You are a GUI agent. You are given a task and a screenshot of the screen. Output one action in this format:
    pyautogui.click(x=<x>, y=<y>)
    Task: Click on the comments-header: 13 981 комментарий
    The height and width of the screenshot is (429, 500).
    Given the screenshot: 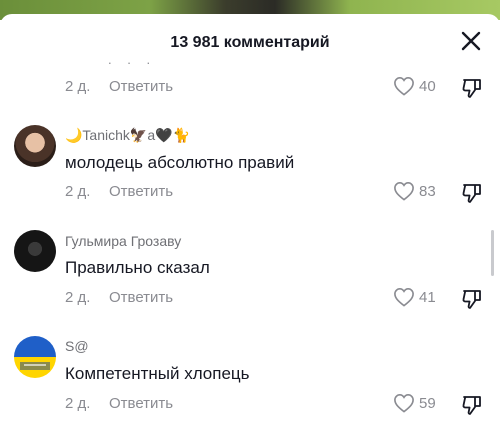 What is the action you would take?
    pyautogui.click(x=250, y=42)
    